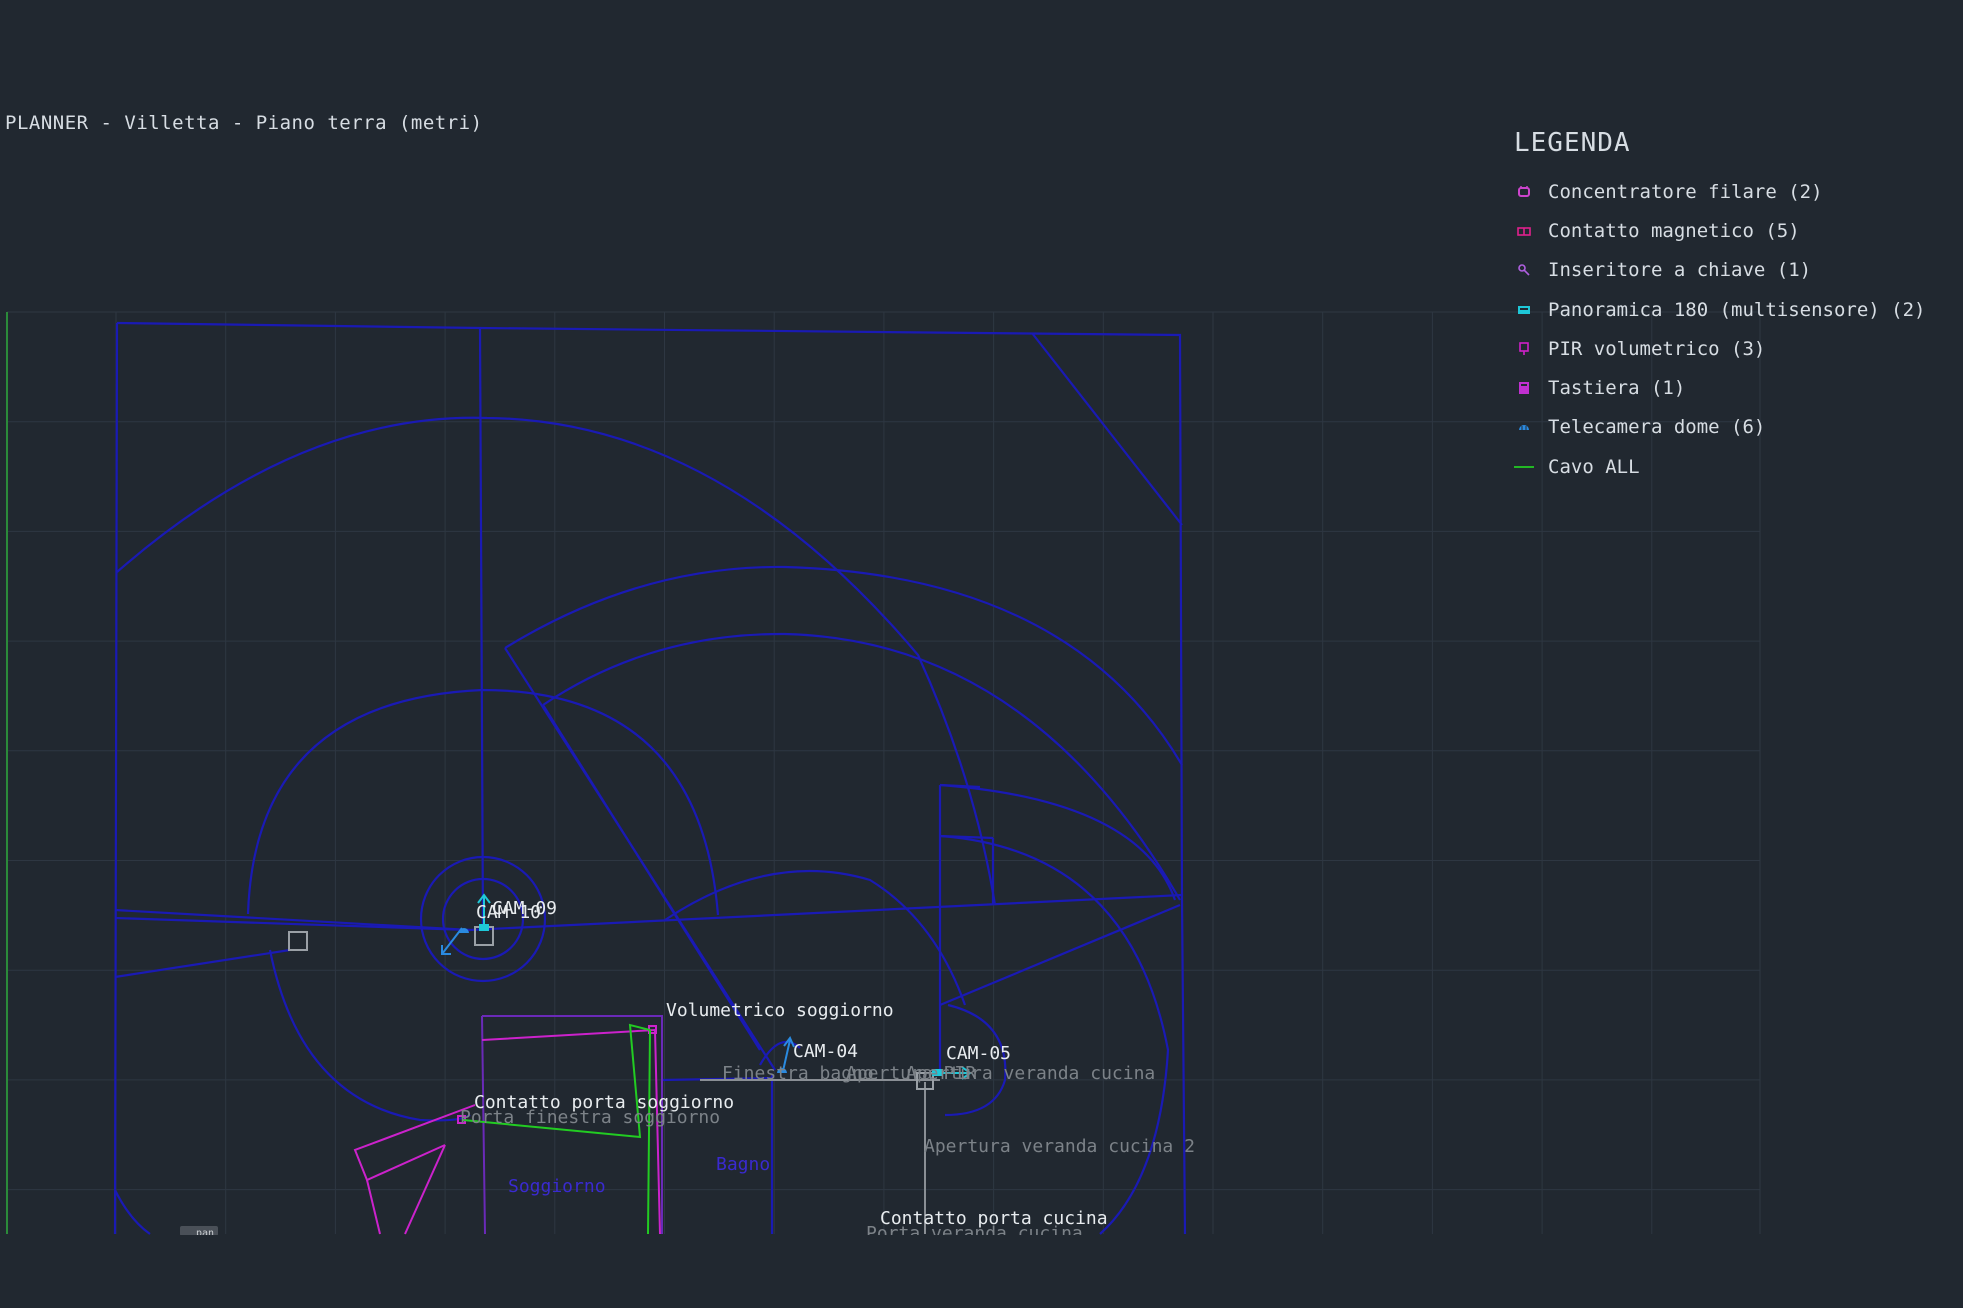 The width and height of the screenshot is (1963, 1308). I want to click on legend-item-concentratore: Concentratore filare (2), so click(1720, 191).